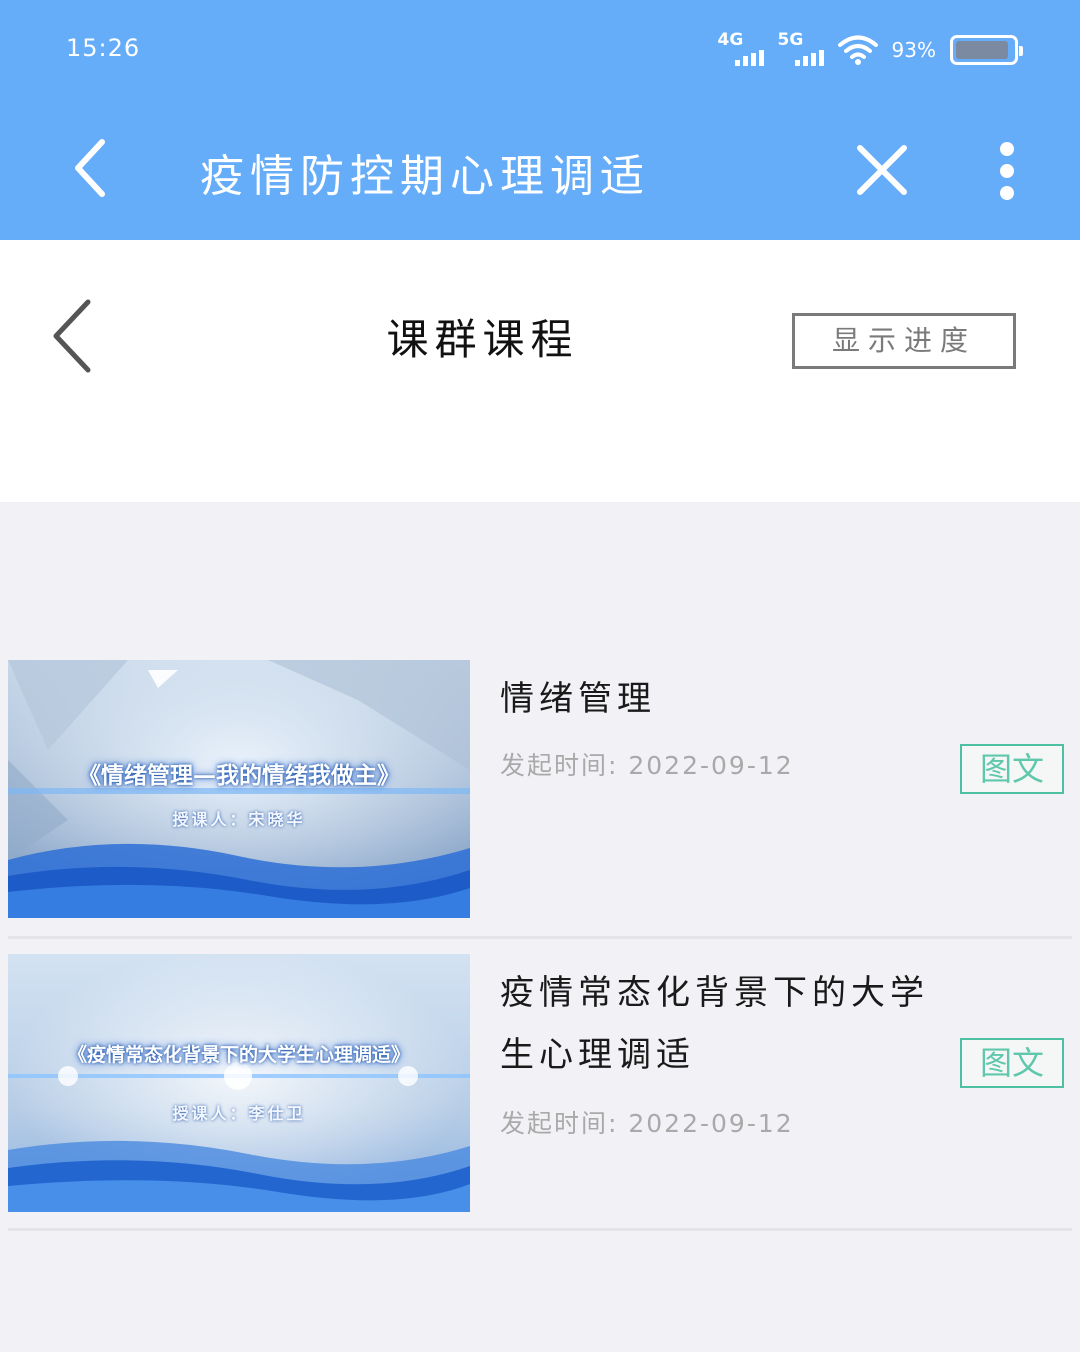 The image size is (1080, 1352). Describe the element at coordinates (239, 1113) in the screenshot. I see `thumbnail-lecturer: 授课人：李仕卫` at that location.